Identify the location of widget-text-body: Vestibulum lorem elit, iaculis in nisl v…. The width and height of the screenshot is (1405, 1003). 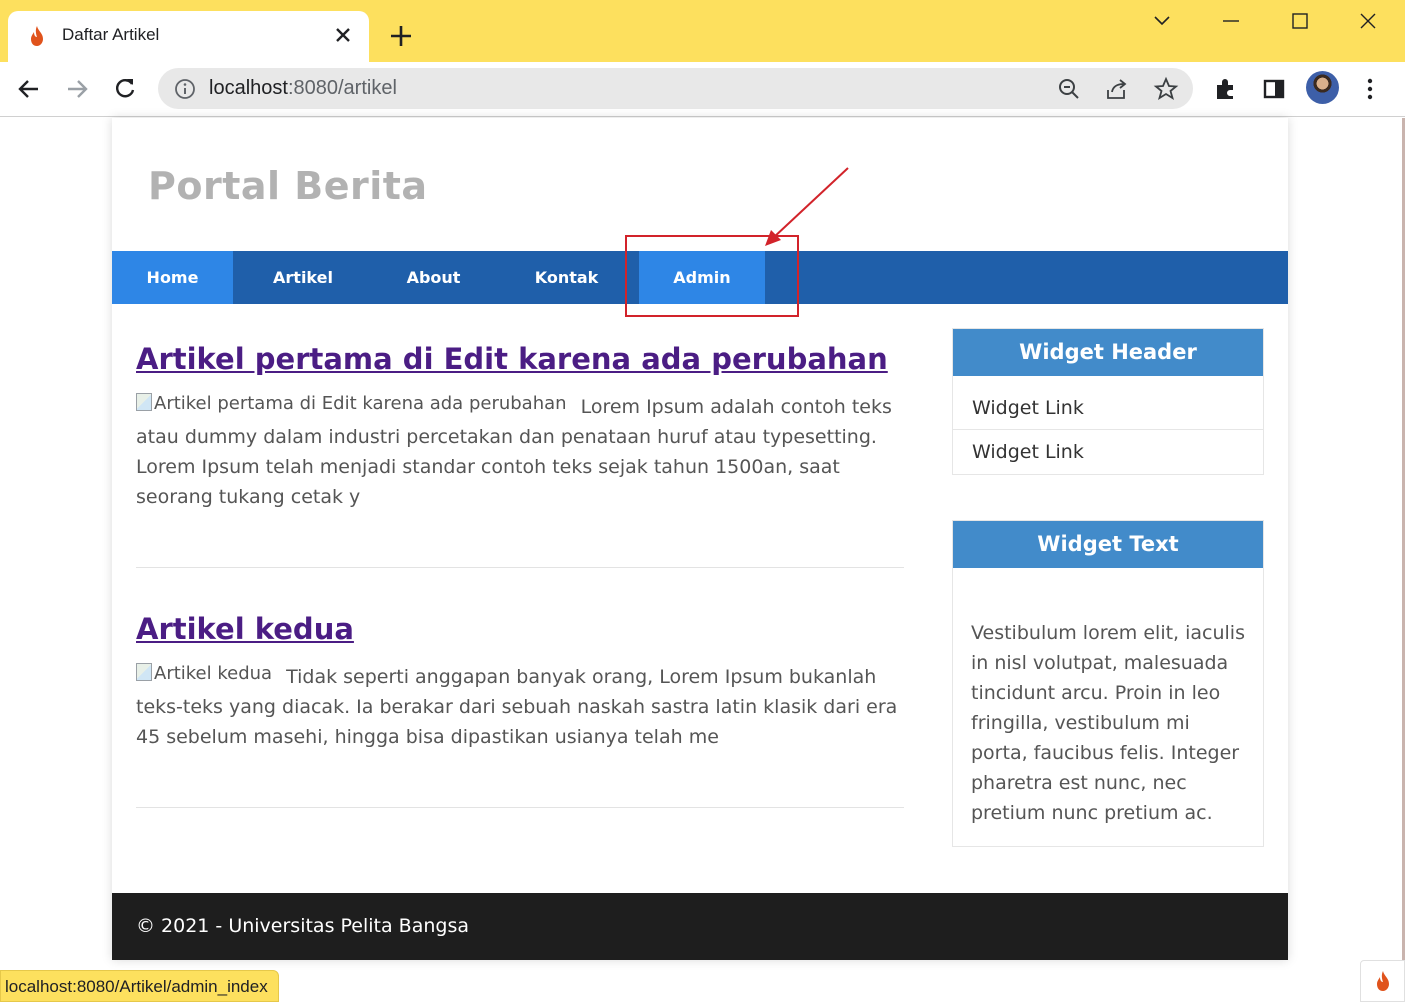
(1108, 723).